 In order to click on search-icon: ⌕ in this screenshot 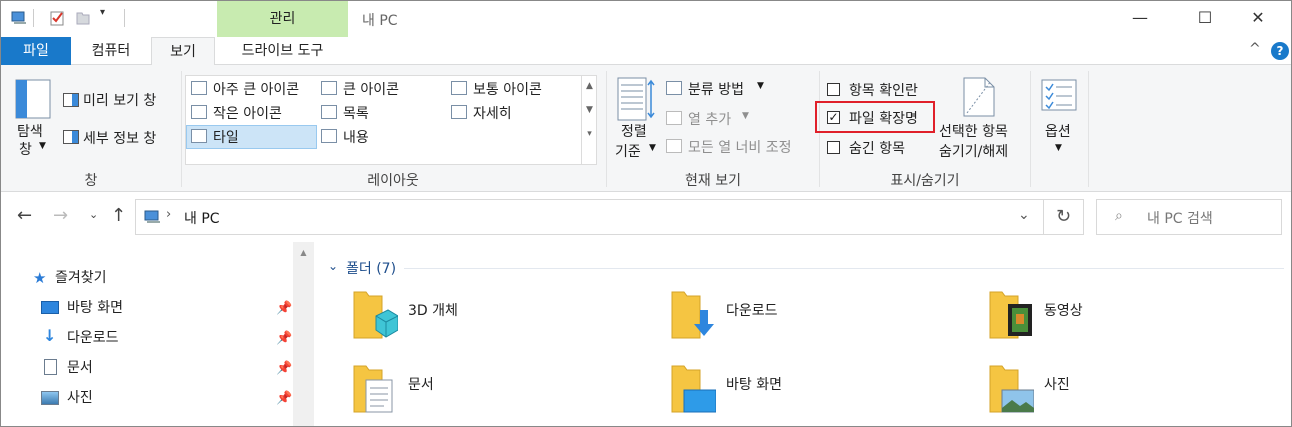, I will do `click(1119, 216)`.